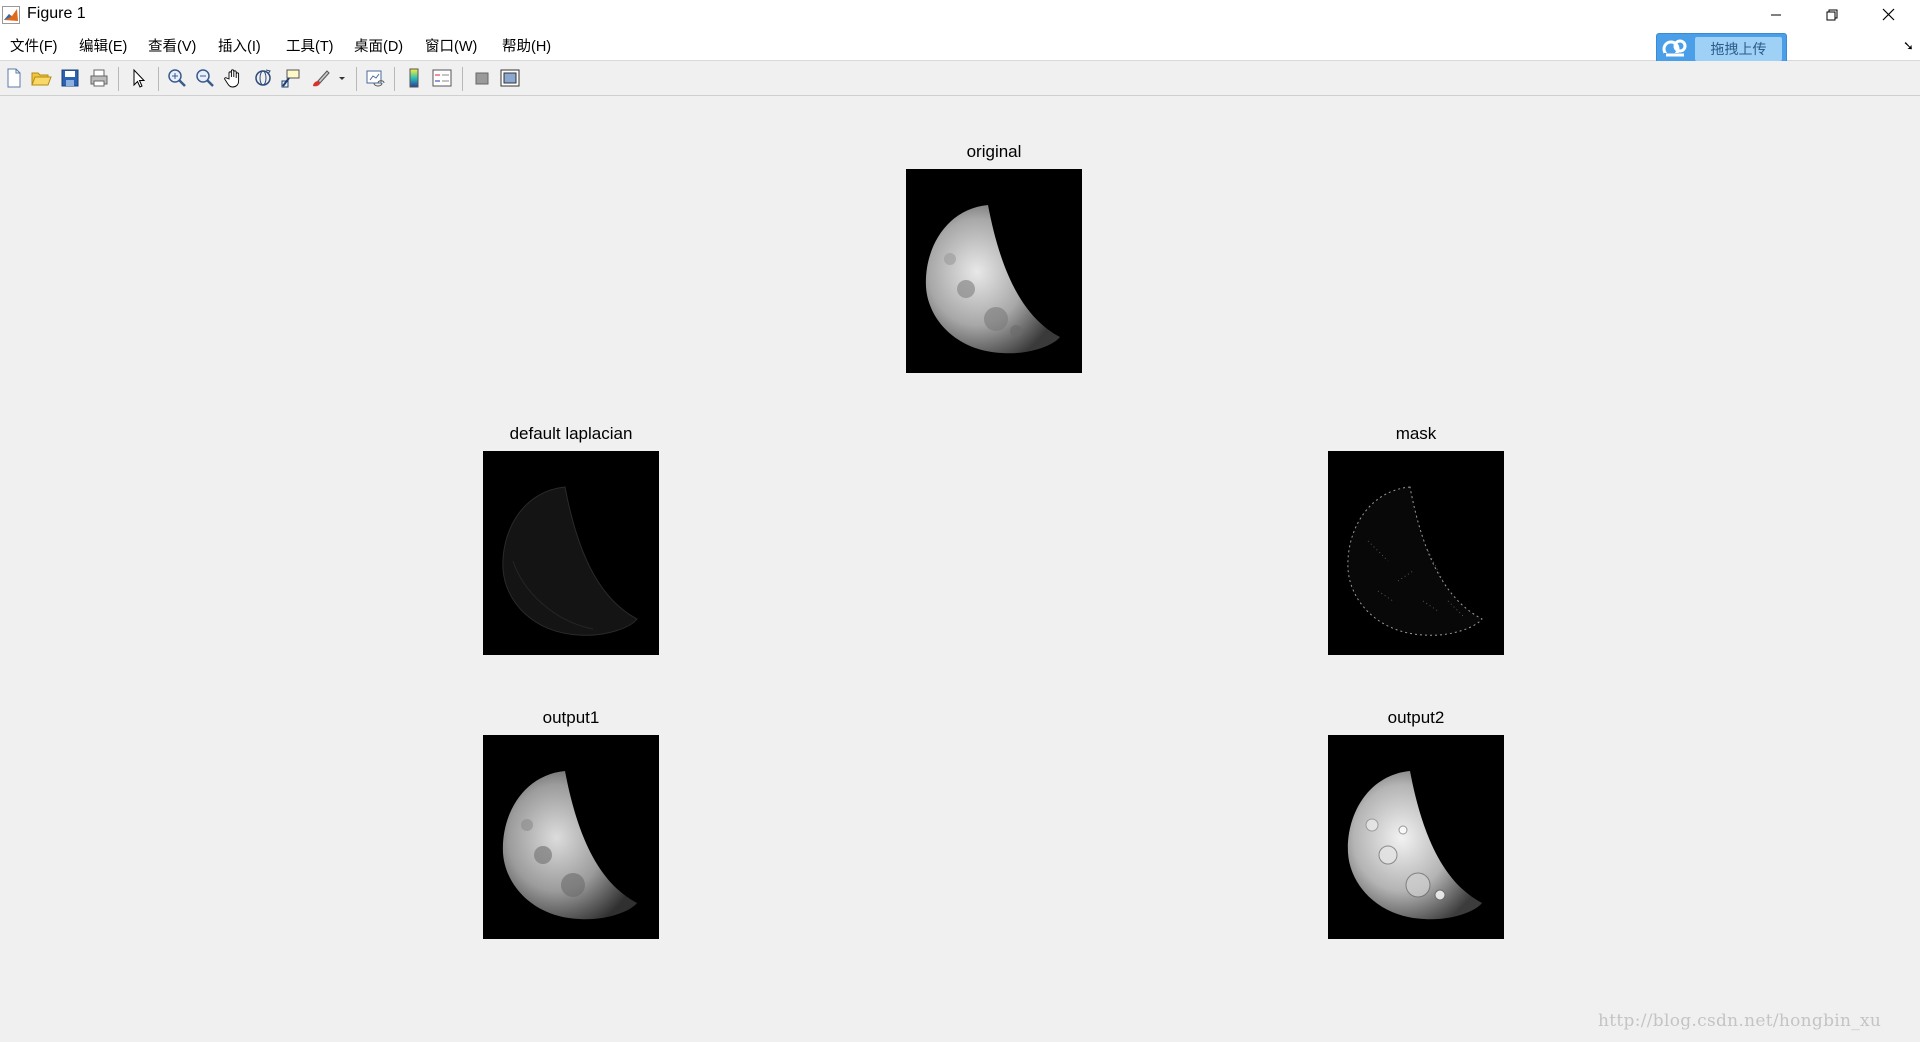 The height and width of the screenshot is (1042, 1920). What do you see at coordinates (321, 78) in the screenshot?
I see `brush-icon` at bounding box center [321, 78].